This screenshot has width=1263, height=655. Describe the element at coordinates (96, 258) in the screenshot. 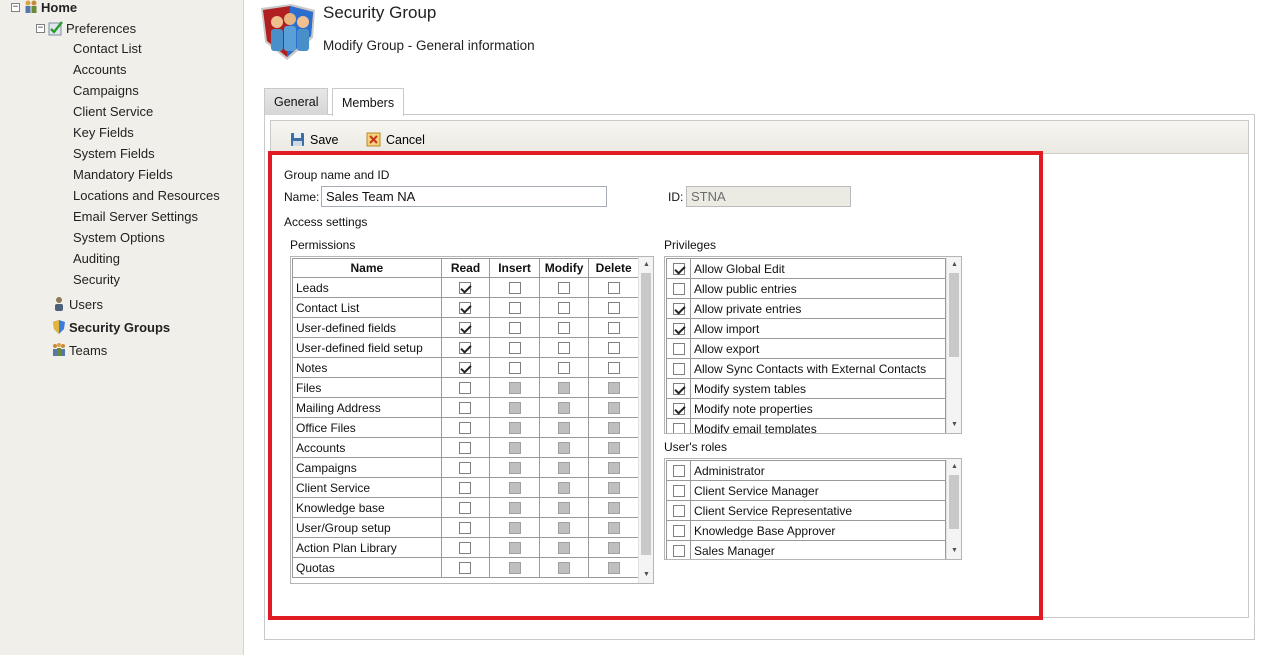

I see `sidebar-item-auditing: Auditing` at that location.